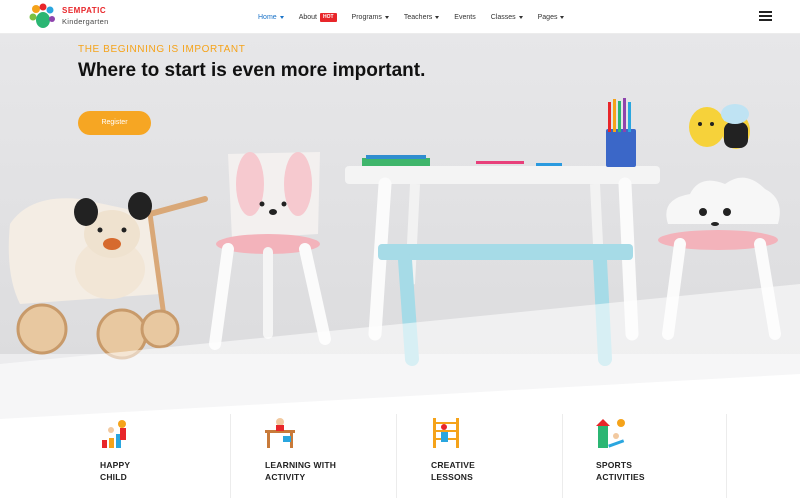 This screenshot has width=800, height=500. Describe the element at coordinates (325, 471) in the screenshot. I see `feature-title: LEARNING WITH ACTIVITY` at that location.